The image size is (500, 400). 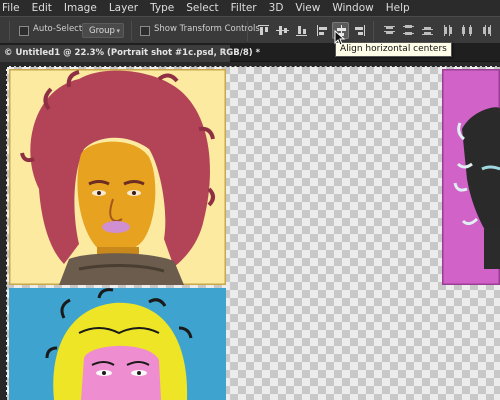 I want to click on mouse-cursor-icon, so click(x=340, y=38).